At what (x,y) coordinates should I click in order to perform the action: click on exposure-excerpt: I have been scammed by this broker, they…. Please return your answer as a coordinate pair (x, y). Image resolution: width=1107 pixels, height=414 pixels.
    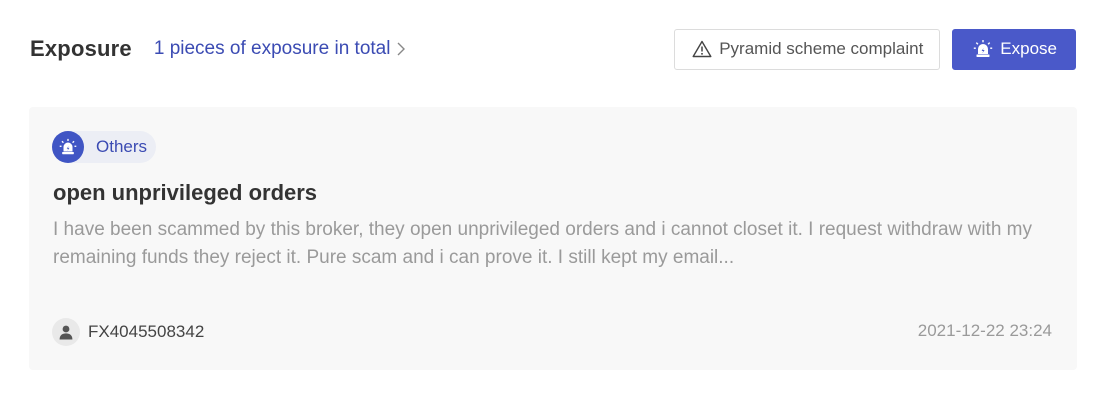
    Looking at the image, I should click on (543, 243).